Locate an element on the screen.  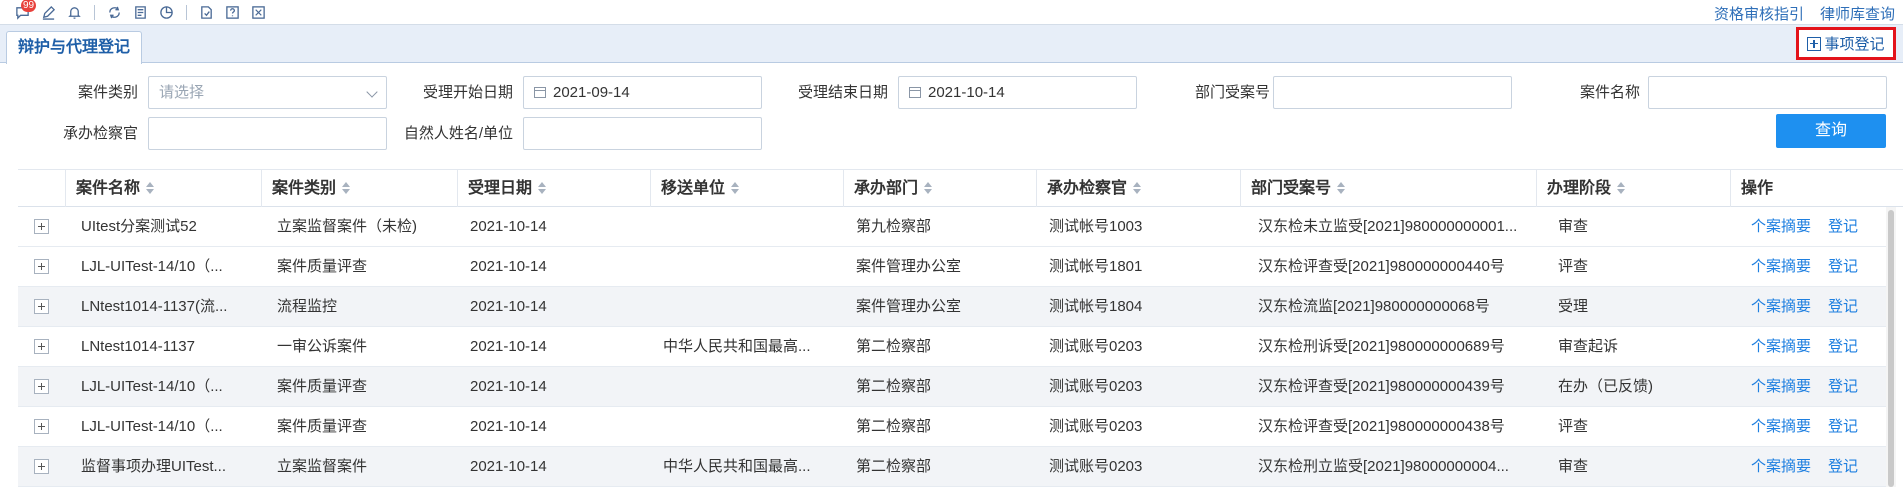
bell-icon is located at coordinates (74, 12).